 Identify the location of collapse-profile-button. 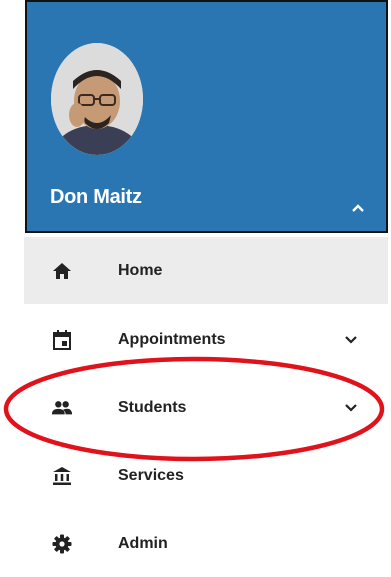
(358, 208).